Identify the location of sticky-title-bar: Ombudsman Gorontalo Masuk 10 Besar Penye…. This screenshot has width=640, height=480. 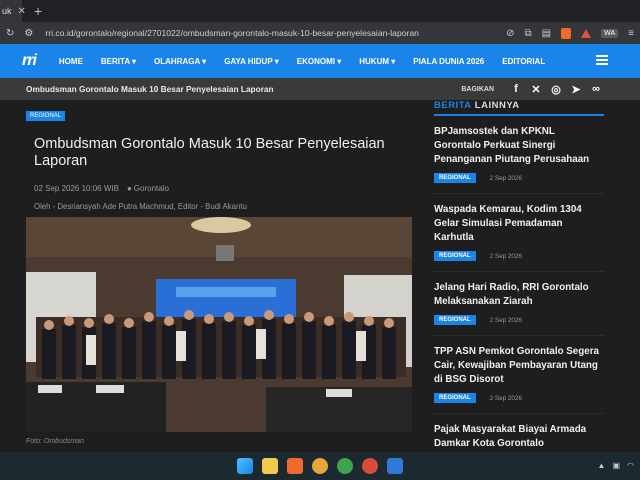
(320, 89).